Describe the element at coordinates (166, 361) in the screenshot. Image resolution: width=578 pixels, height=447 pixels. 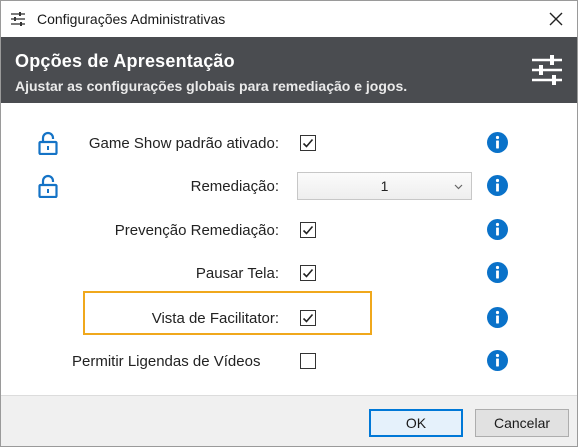
I see `legendas-label: Permitir Ligendas de Vídeos` at that location.